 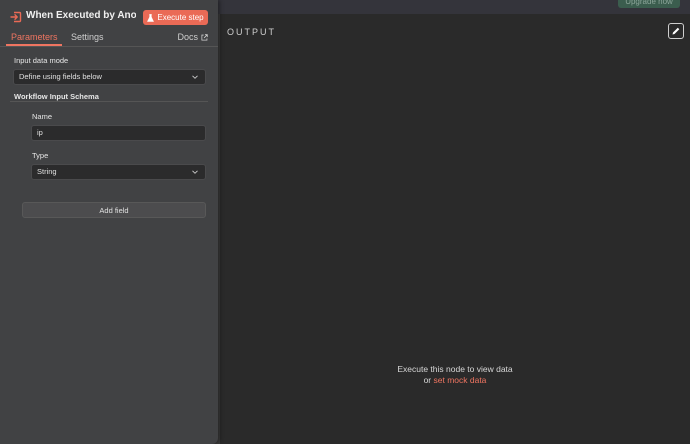 I want to click on execute-step-label: Execute step, so click(x=180, y=17).